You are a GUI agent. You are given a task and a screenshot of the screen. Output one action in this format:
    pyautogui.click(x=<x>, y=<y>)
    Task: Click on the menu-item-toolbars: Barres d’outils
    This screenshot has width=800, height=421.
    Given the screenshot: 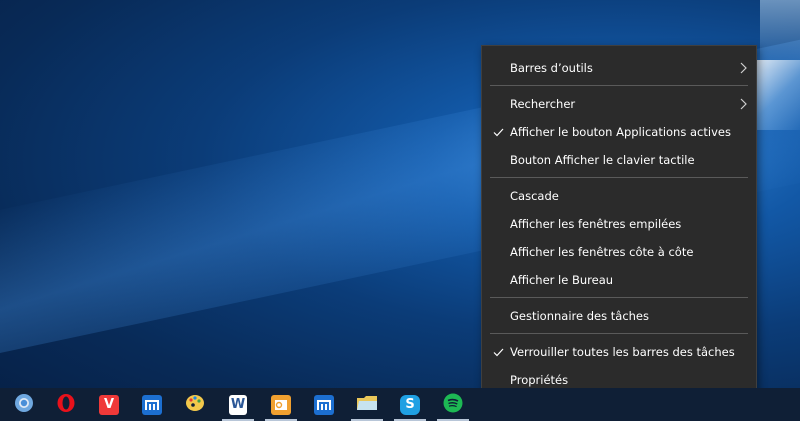 What is the action you would take?
    pyautogui.click(x=619, y=68)
    